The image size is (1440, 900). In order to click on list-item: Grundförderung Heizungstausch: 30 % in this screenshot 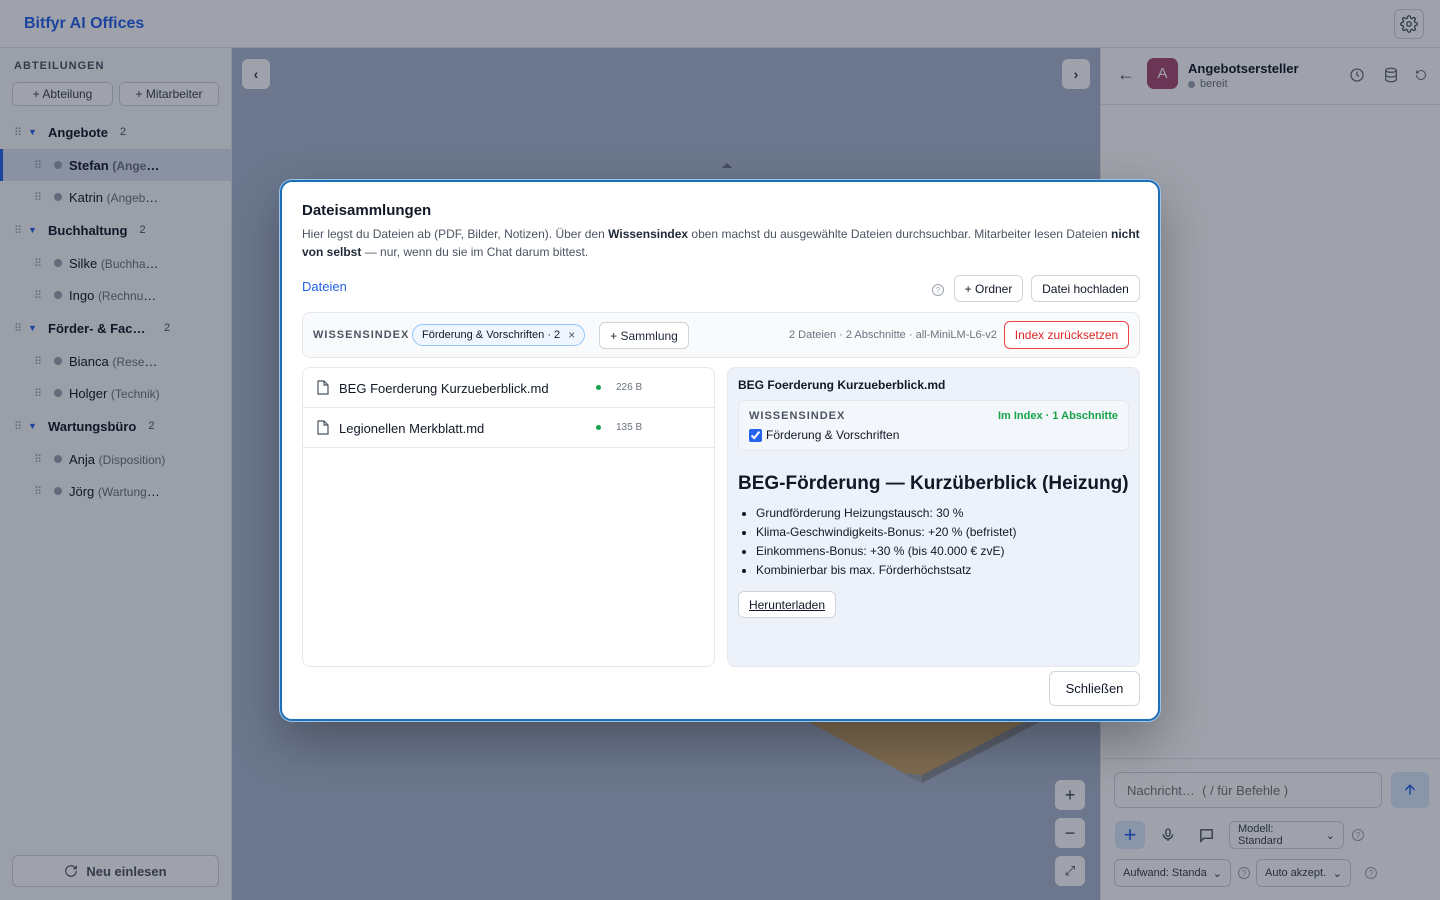, I will do `click(886, 513)`.